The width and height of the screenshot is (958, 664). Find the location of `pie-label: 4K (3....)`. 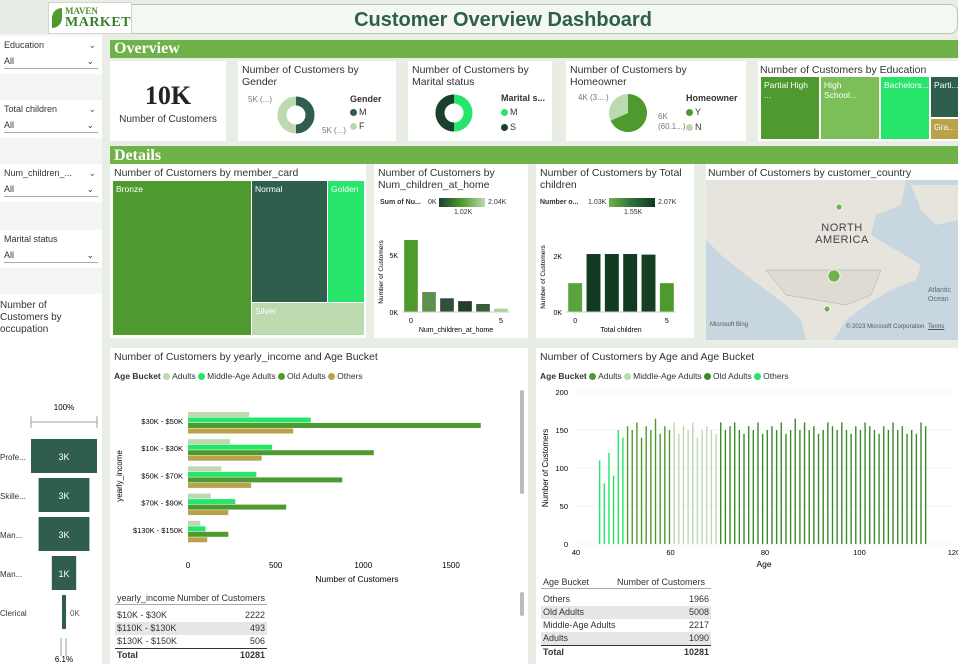

pie-label: 4K (3....) is located at coordinates (593, 97).